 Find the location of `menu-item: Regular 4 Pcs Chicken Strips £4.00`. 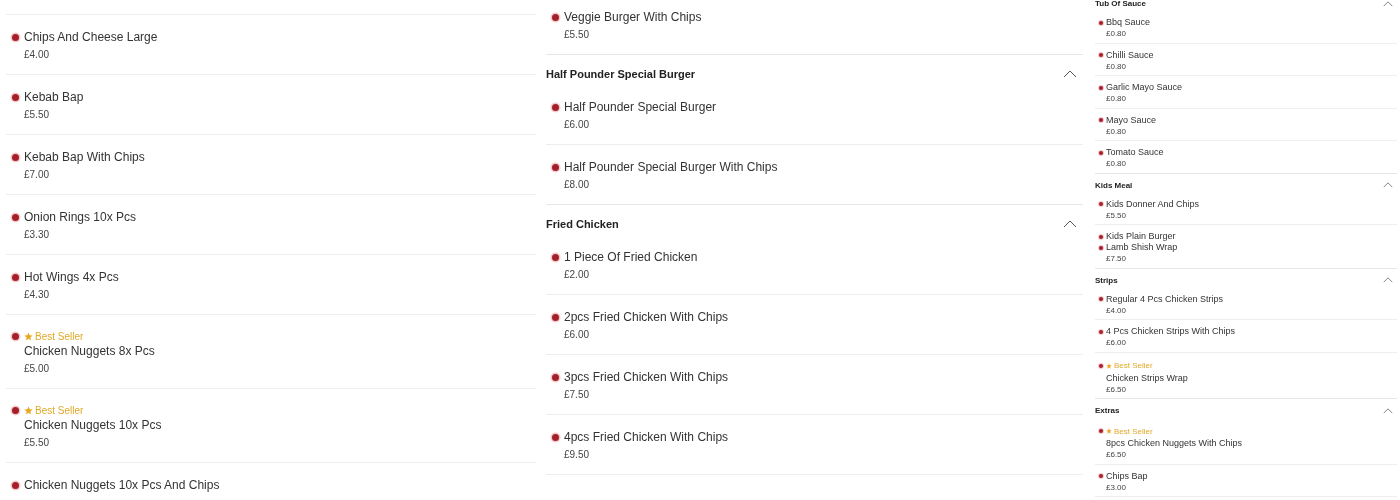

menu-item: Regular 4 Pcs Chicken Strips £4.00 is located at coordinates (1246, 303).